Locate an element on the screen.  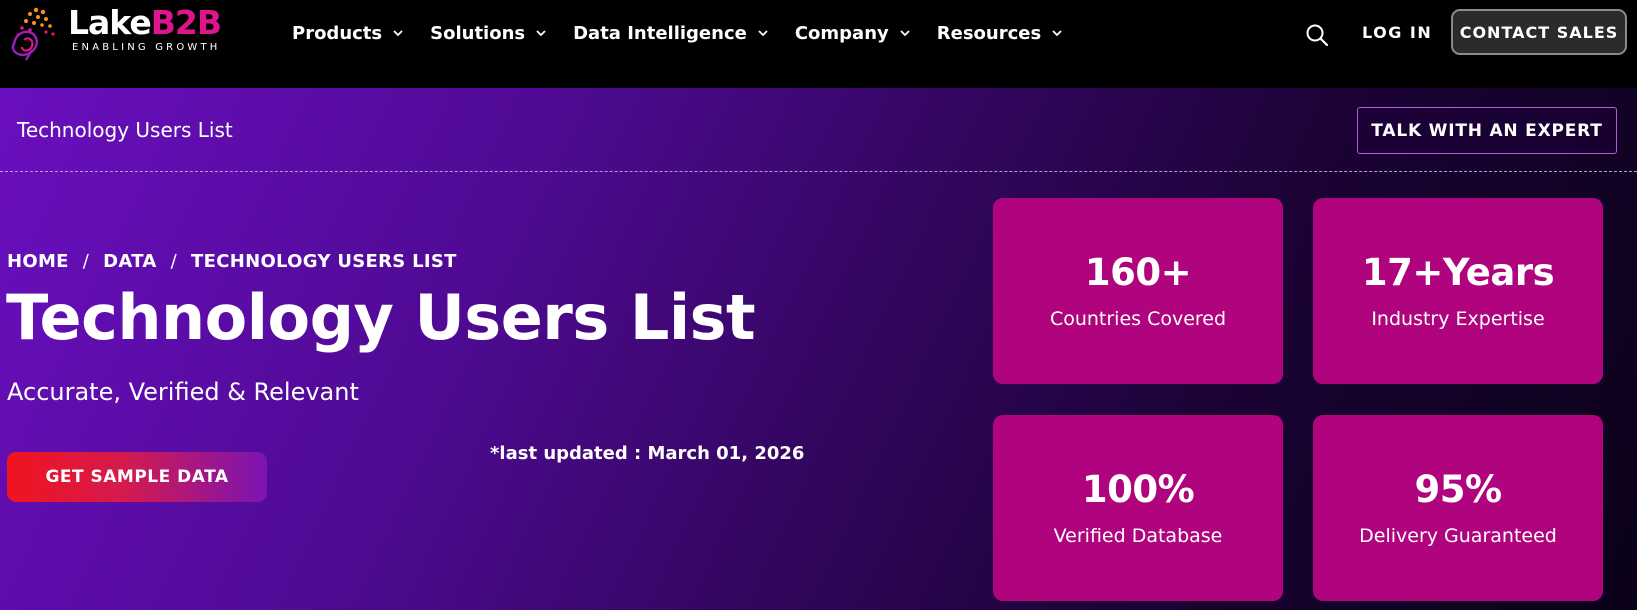
logo-icon is located at coordinates (33, 34).